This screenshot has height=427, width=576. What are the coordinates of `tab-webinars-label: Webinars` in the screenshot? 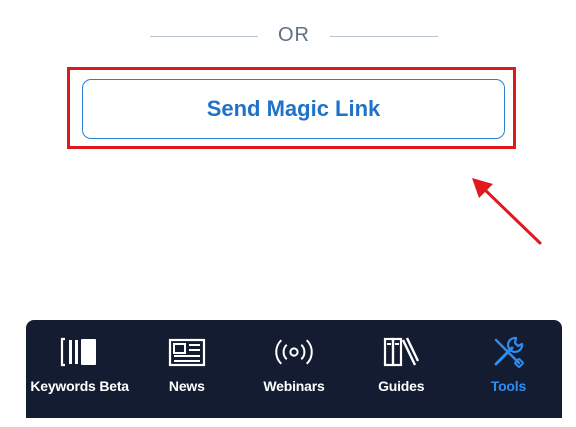 It's located at (294, 386).